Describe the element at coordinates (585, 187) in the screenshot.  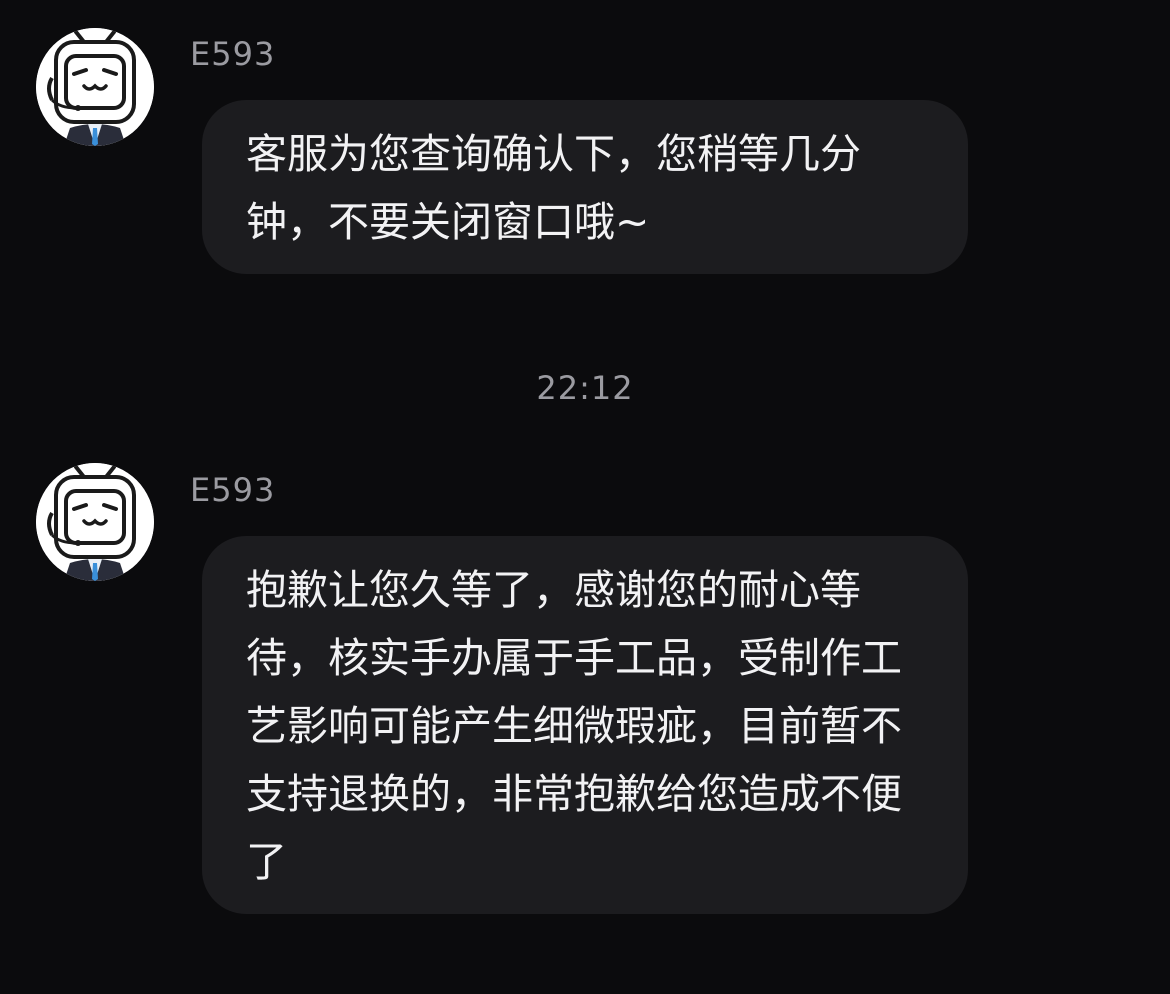
I see `message-bubble: 客服为您查询确认下，您稍等几分钟，不要关闭窗口哦~` at that location.